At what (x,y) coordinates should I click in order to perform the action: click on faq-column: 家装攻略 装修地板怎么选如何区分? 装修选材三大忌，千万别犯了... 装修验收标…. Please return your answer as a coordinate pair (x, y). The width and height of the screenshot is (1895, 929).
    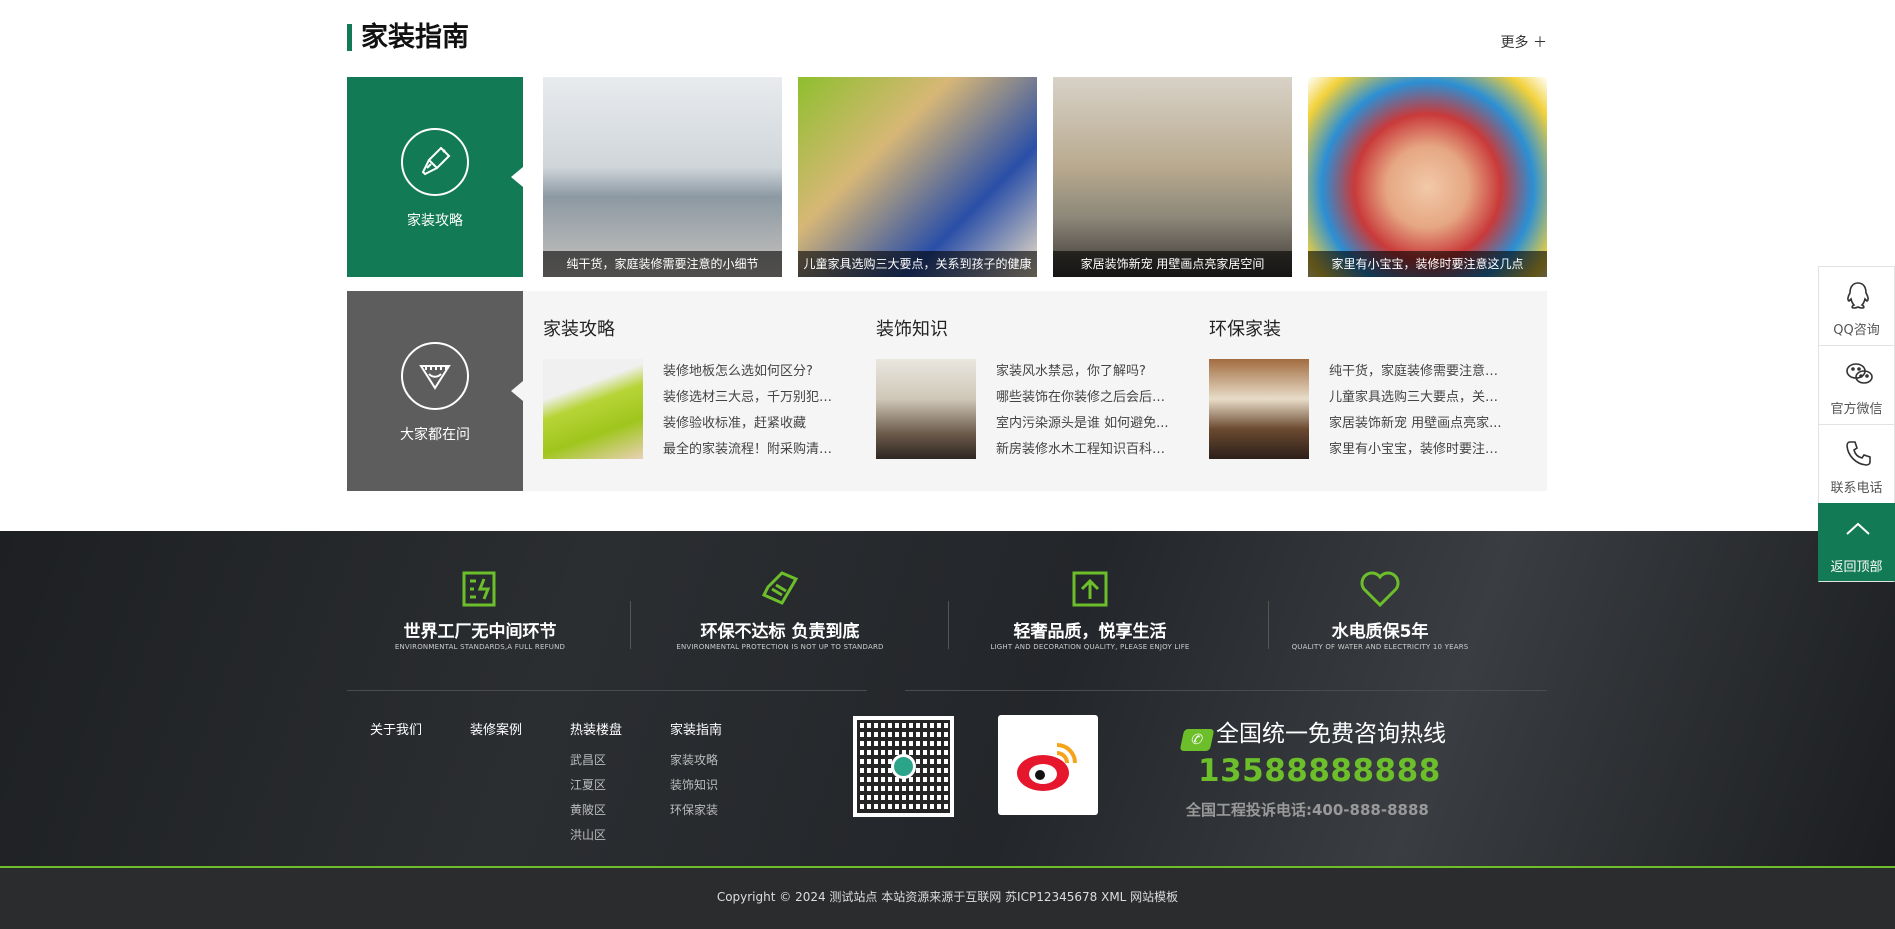
    Looking at the image, I should click on (703, 391).